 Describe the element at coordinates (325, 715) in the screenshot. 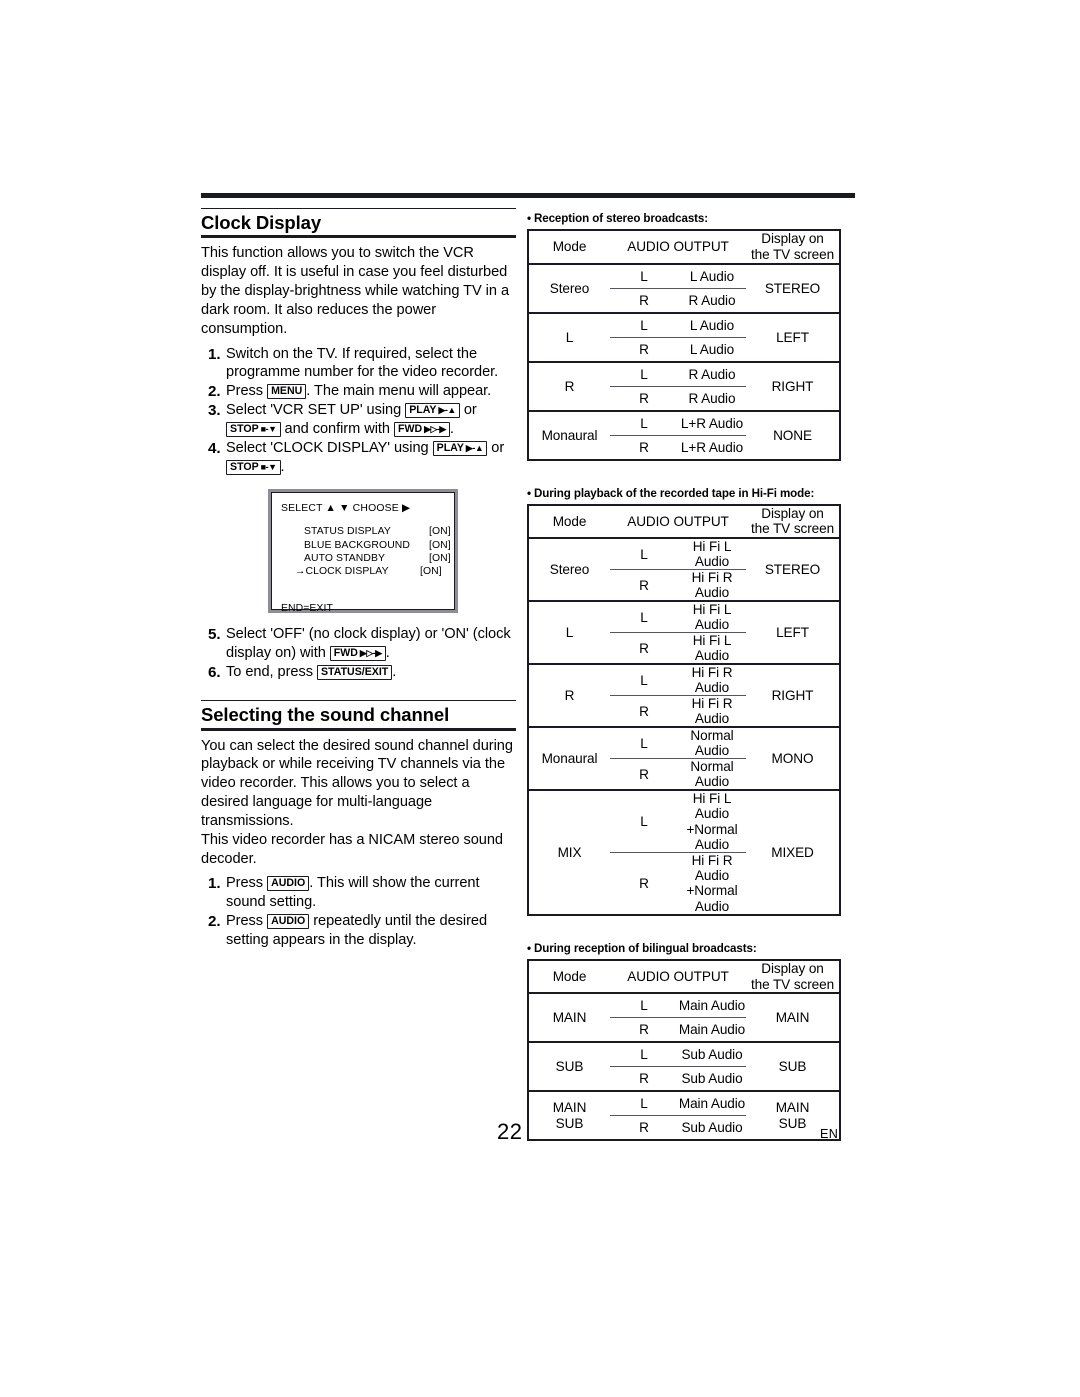

I see `sound-channel-title: Selecting the sound channel` at that location.